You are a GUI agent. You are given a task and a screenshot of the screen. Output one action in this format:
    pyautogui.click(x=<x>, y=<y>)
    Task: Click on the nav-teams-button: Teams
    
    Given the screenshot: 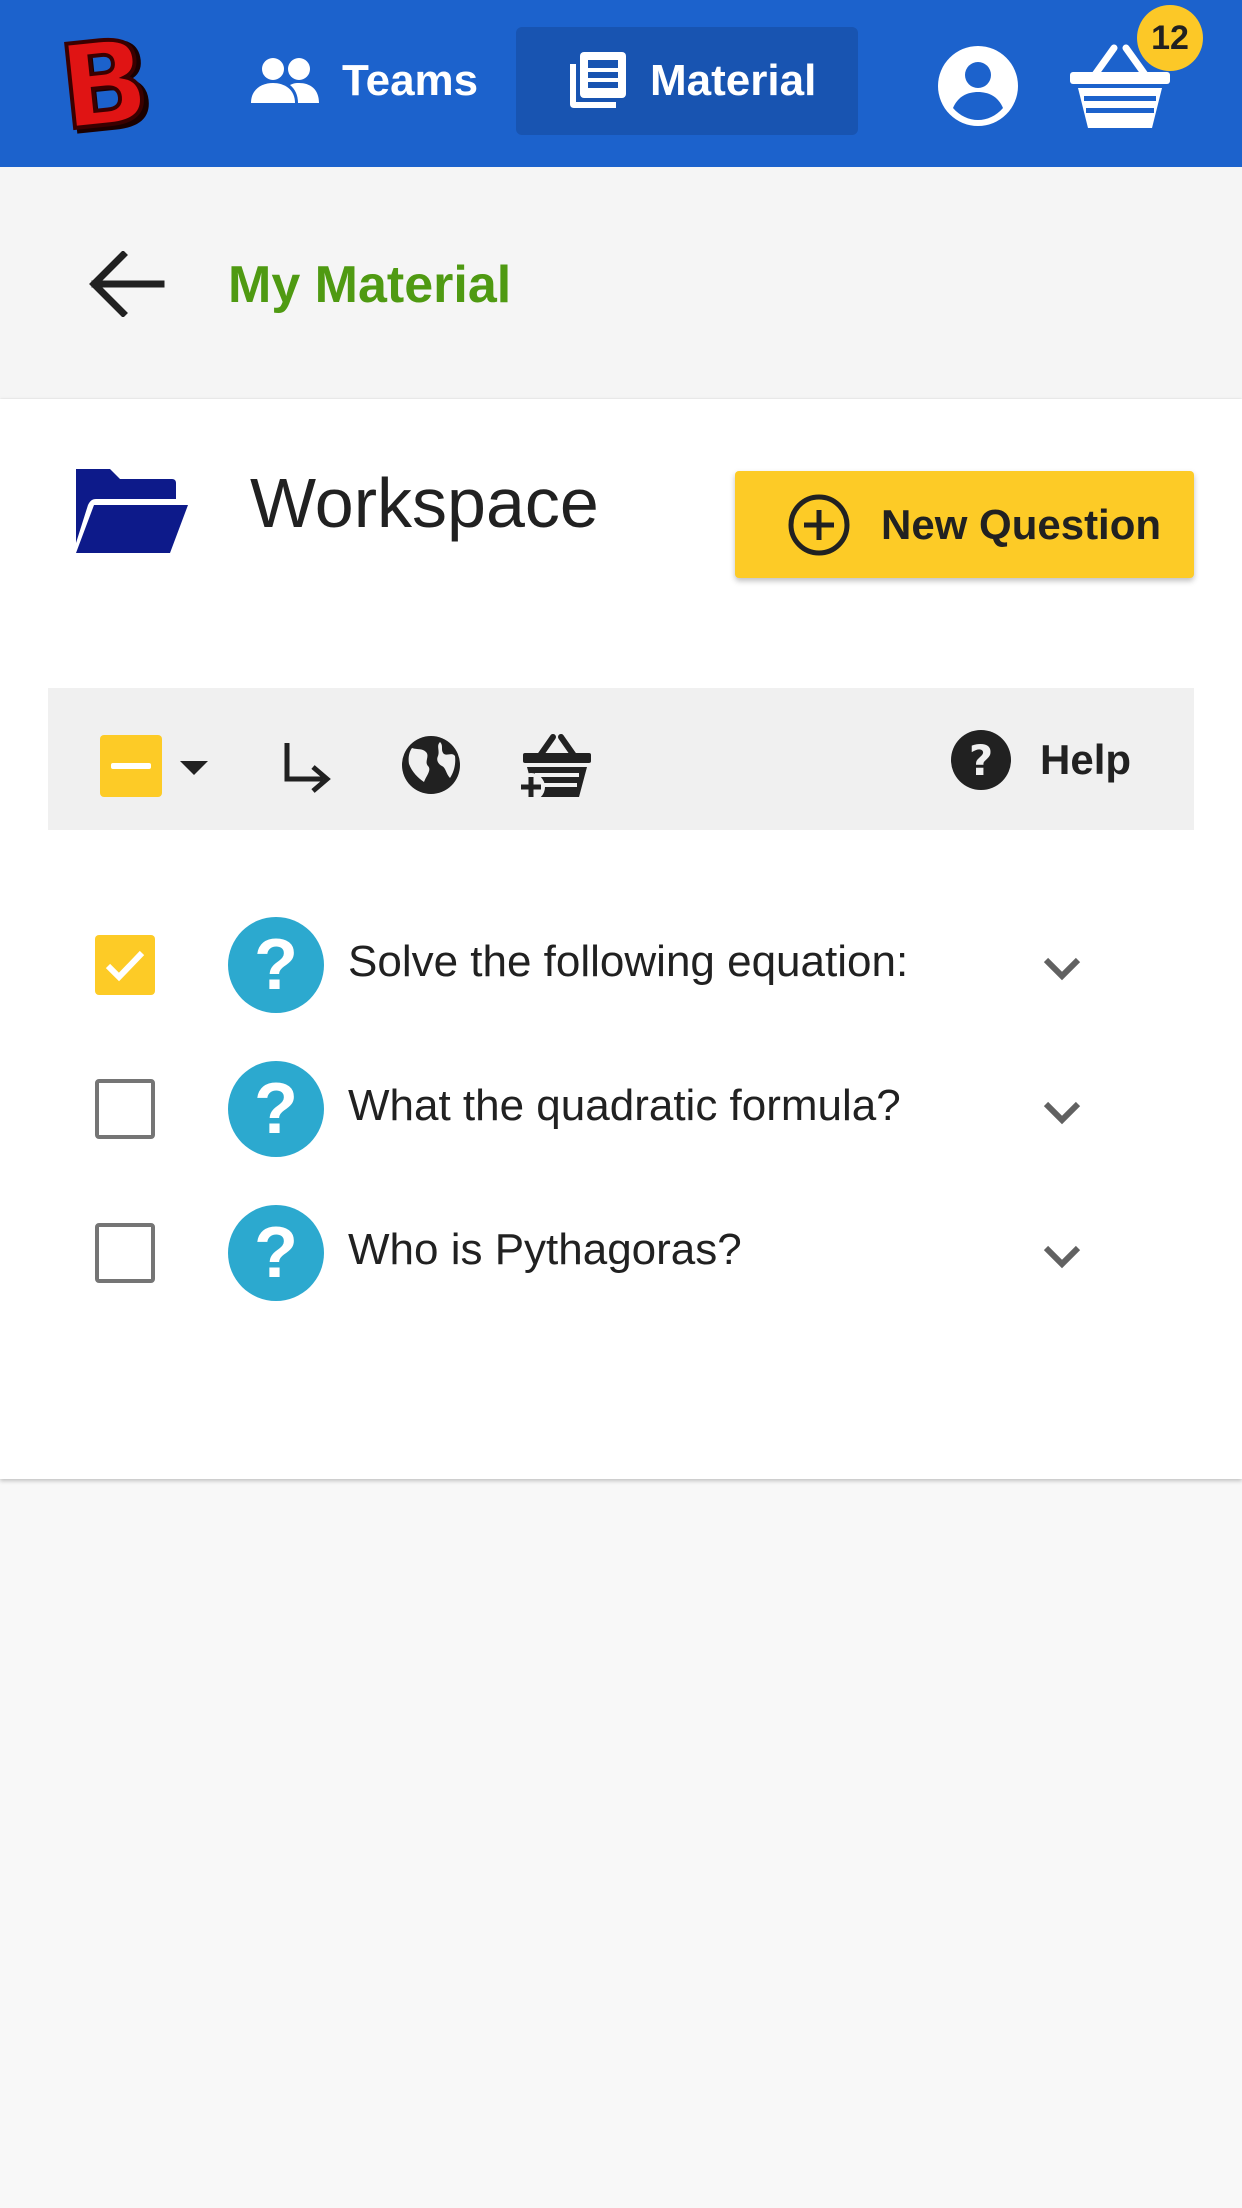 What is the action you would take?
    pyautogui.click(x=366, y=81)
    